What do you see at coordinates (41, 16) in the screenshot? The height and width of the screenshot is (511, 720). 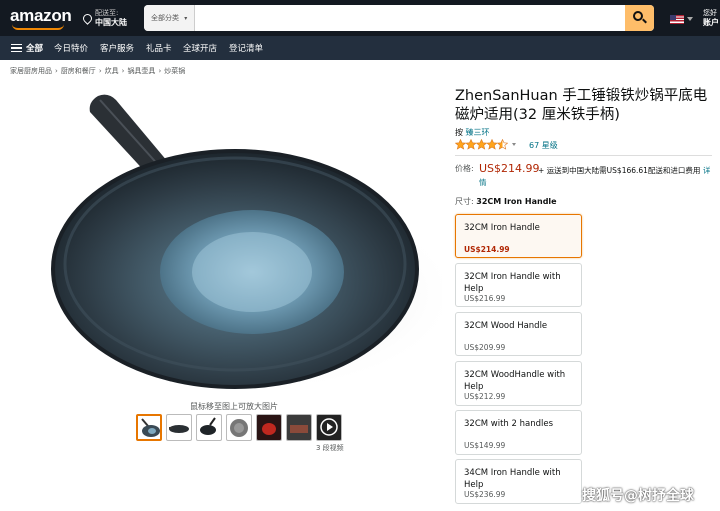 I see `amazon-logo: amazon` at bounding box center [41, 16].